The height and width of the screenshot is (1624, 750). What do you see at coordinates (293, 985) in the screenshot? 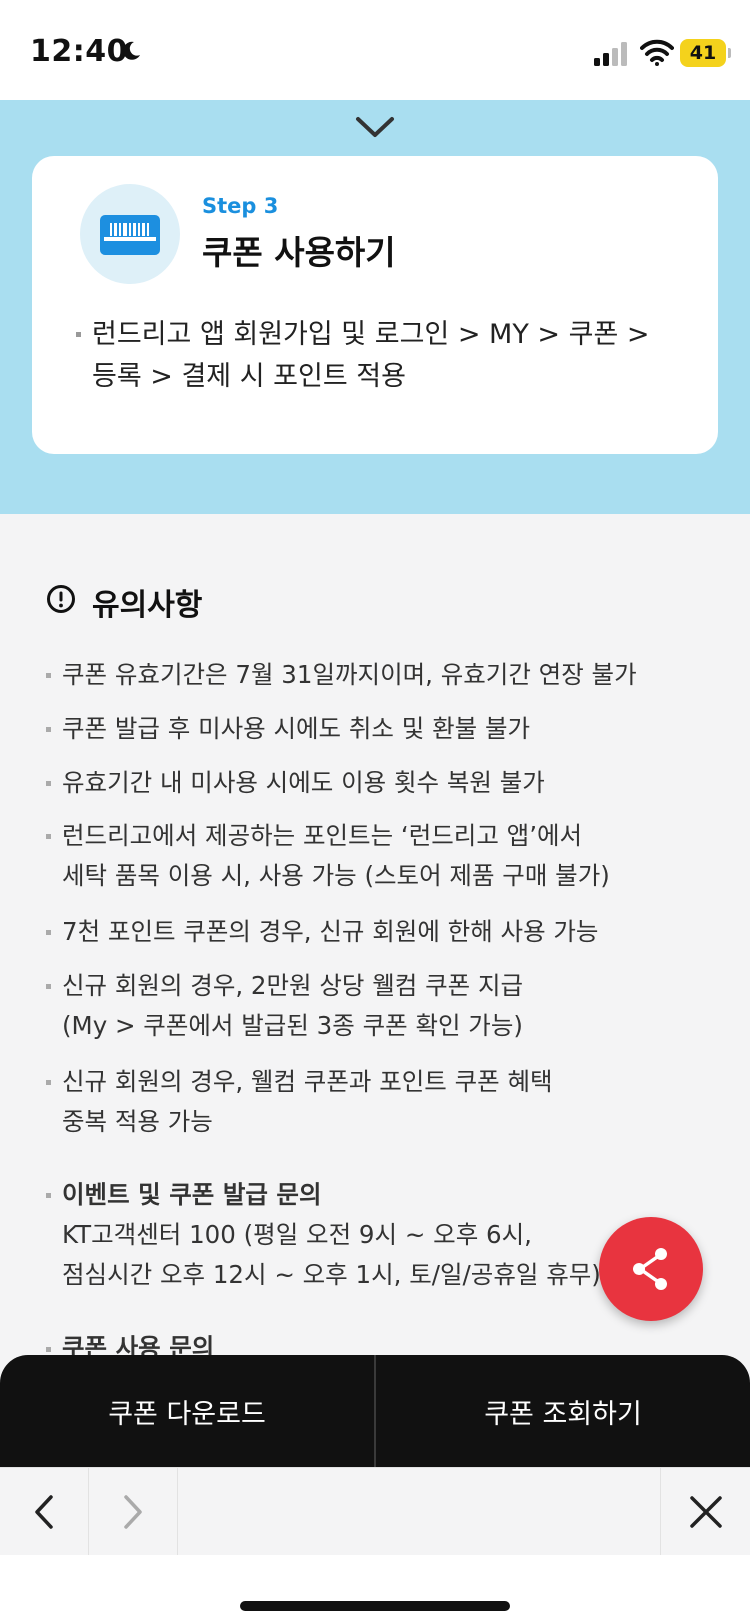
I see `note-line: 신규 회원의 경우, 2만원 상당 웰컴 쿠폰 지급` at bounding box center [293, 985].